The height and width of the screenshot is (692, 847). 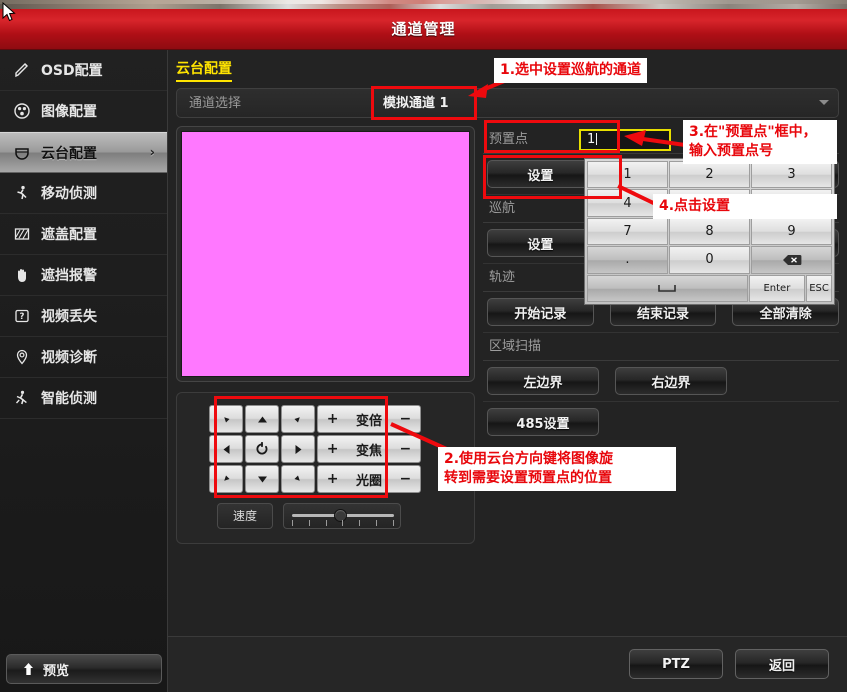 I want to click on desktop-background-strip-top, so click(x=423, y=2).